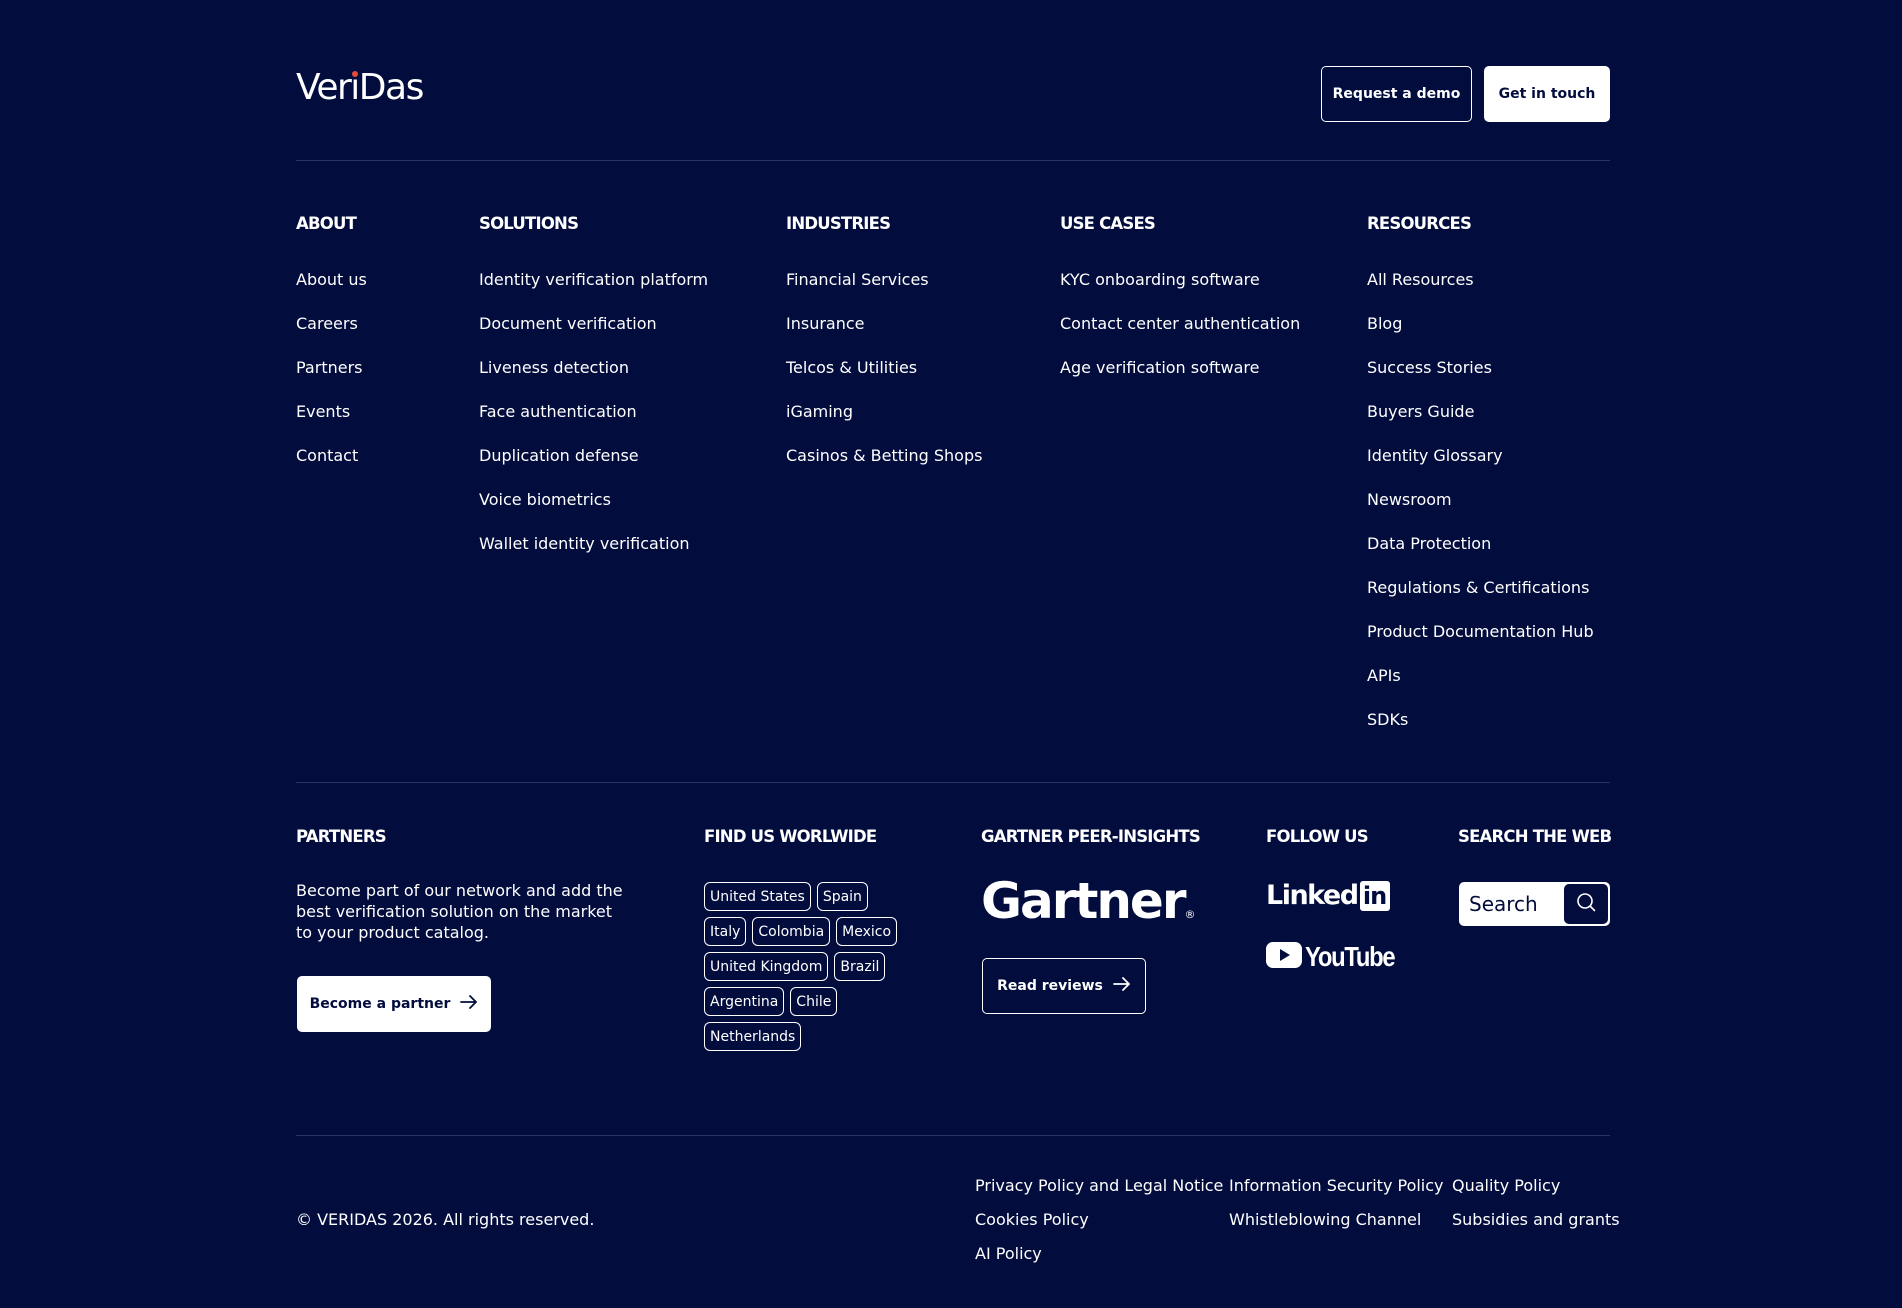  I want to click on industries-link-financial-services: Financial Services, so click(884, 291).